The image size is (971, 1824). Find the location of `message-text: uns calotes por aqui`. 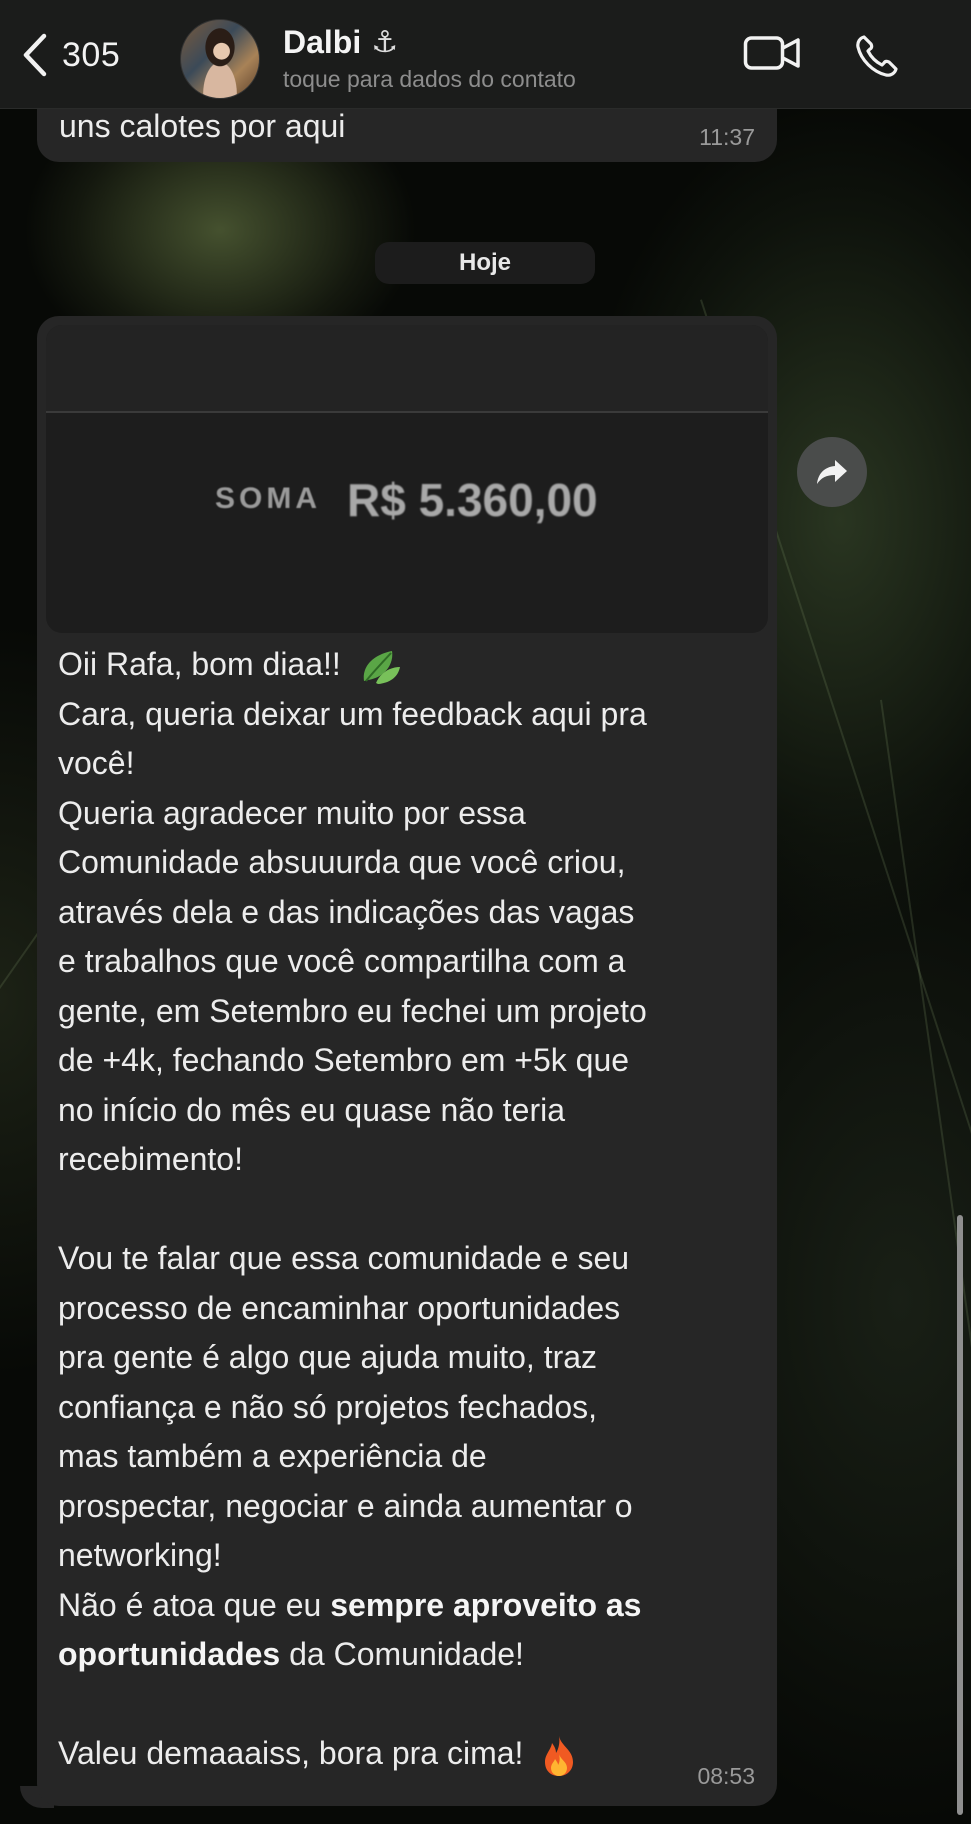

message-text: uns calotes por aqui is located at coordinates (202, 126).